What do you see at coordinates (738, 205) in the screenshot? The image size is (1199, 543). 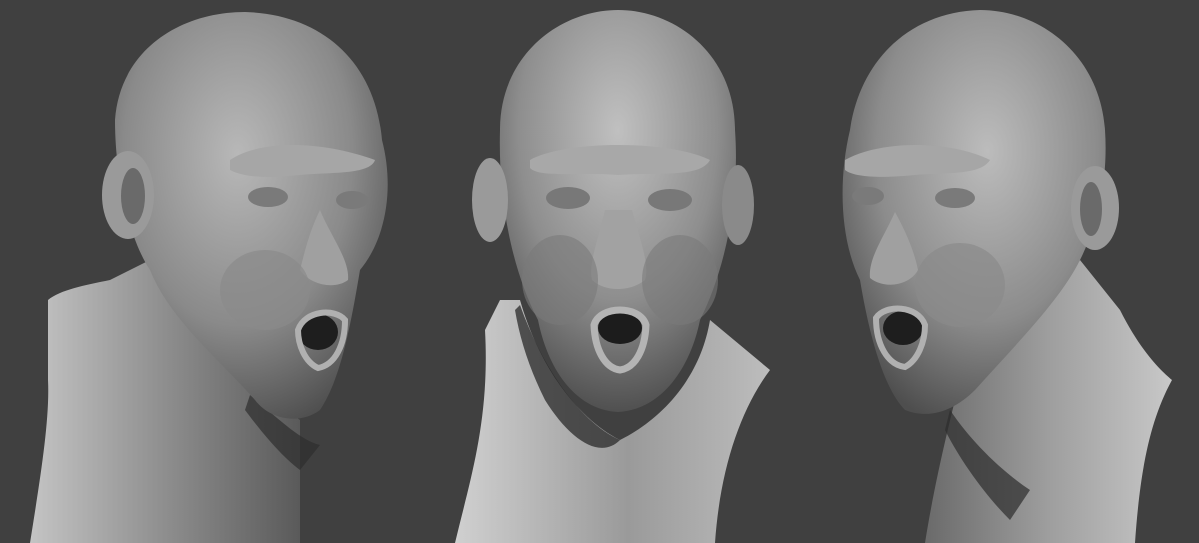 I see `ear-front-right` at bounding box center [738, 205].